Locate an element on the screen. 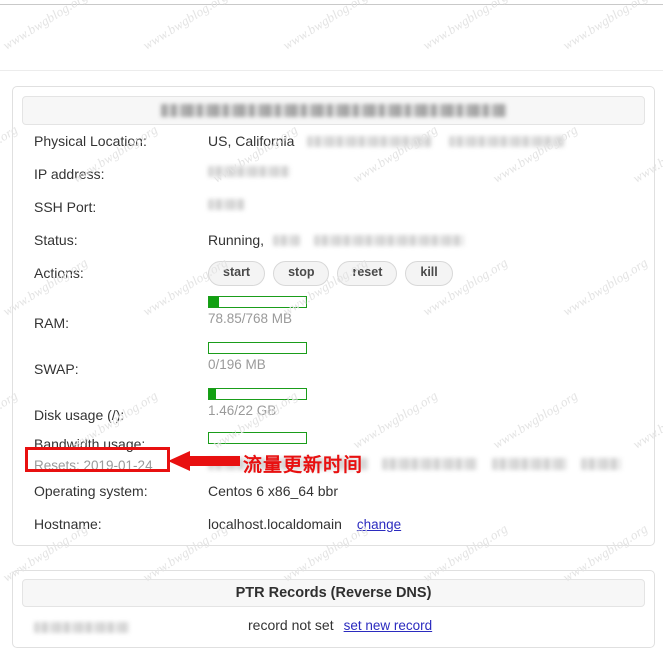 The image size is (663, 655). ptr-panel-heading: PTR Records (Reverse DNS) is located at coordinates (333, 593).